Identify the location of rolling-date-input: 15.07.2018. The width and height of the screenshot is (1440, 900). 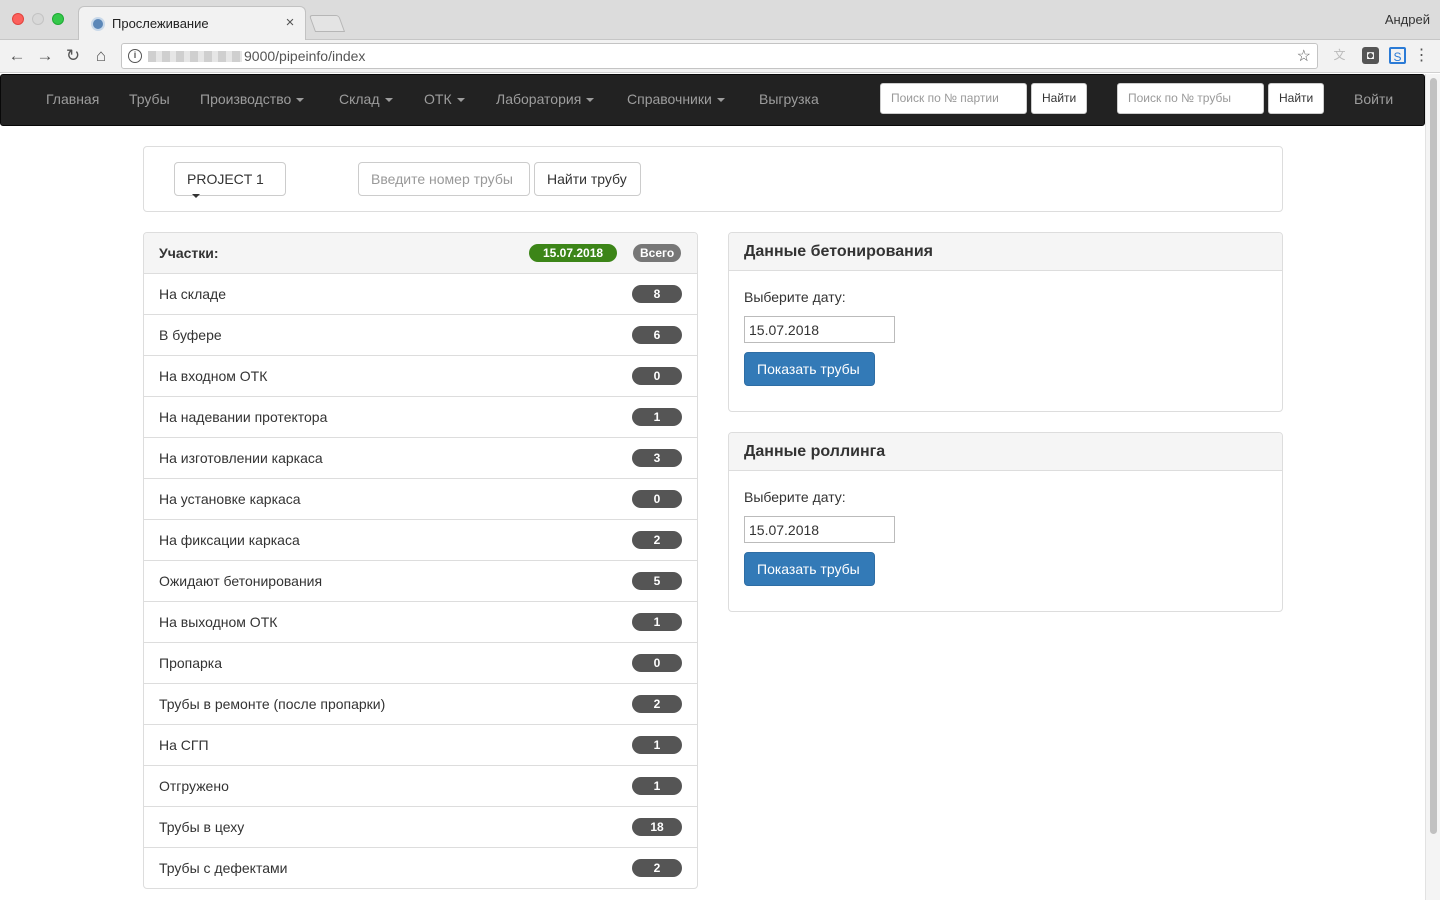
(819, 529).